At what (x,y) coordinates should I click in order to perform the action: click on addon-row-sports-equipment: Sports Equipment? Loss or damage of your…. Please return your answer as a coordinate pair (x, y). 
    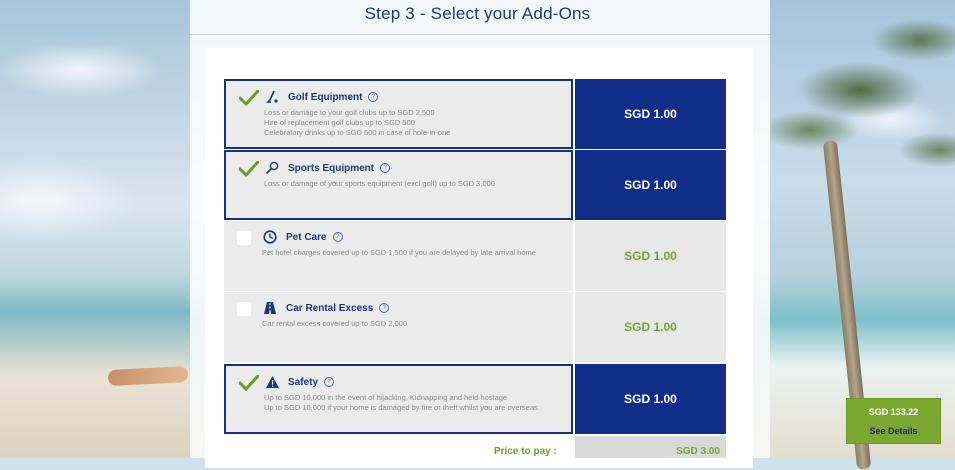
    Looking at the image, I should click on (475, 185).